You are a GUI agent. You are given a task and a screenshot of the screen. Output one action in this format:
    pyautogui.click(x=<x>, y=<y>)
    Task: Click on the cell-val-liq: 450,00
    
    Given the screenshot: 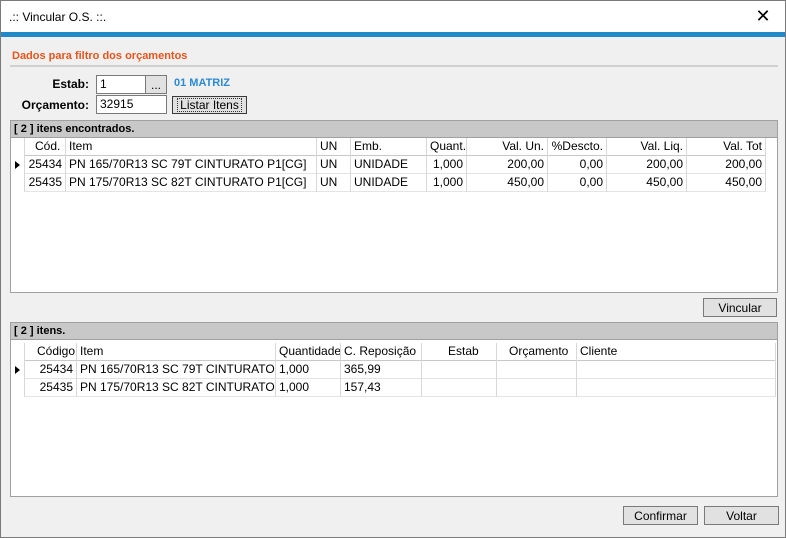 What is the action you would take?
    pyautogui.click(x=647, y=183)
    